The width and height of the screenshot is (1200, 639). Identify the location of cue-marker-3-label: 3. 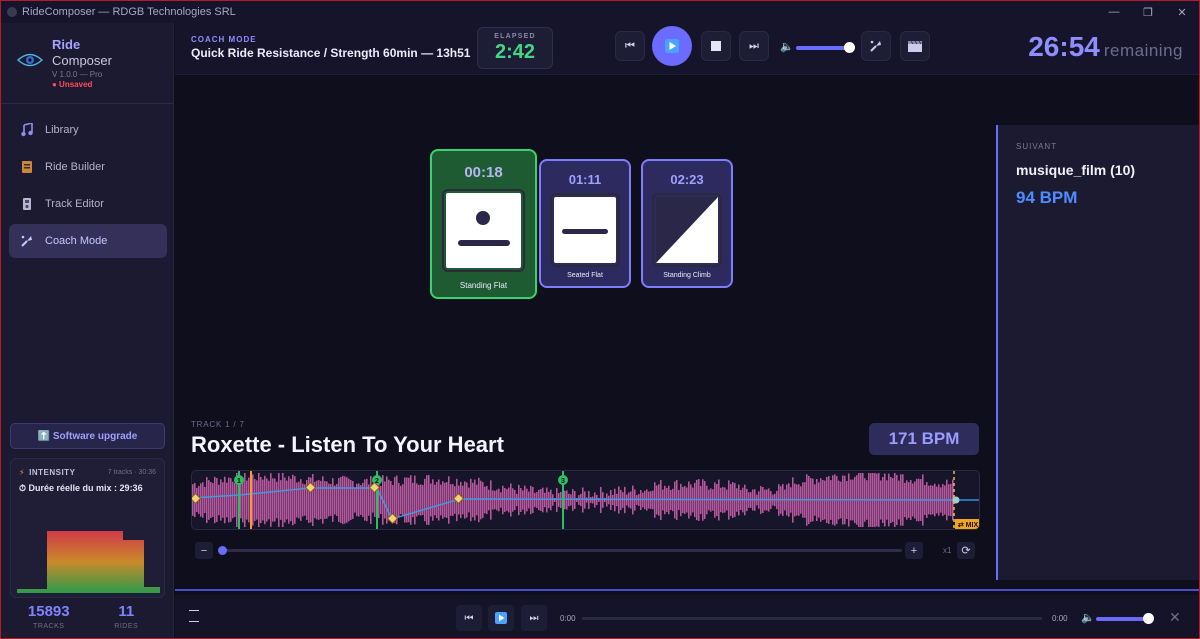
(563, 481).